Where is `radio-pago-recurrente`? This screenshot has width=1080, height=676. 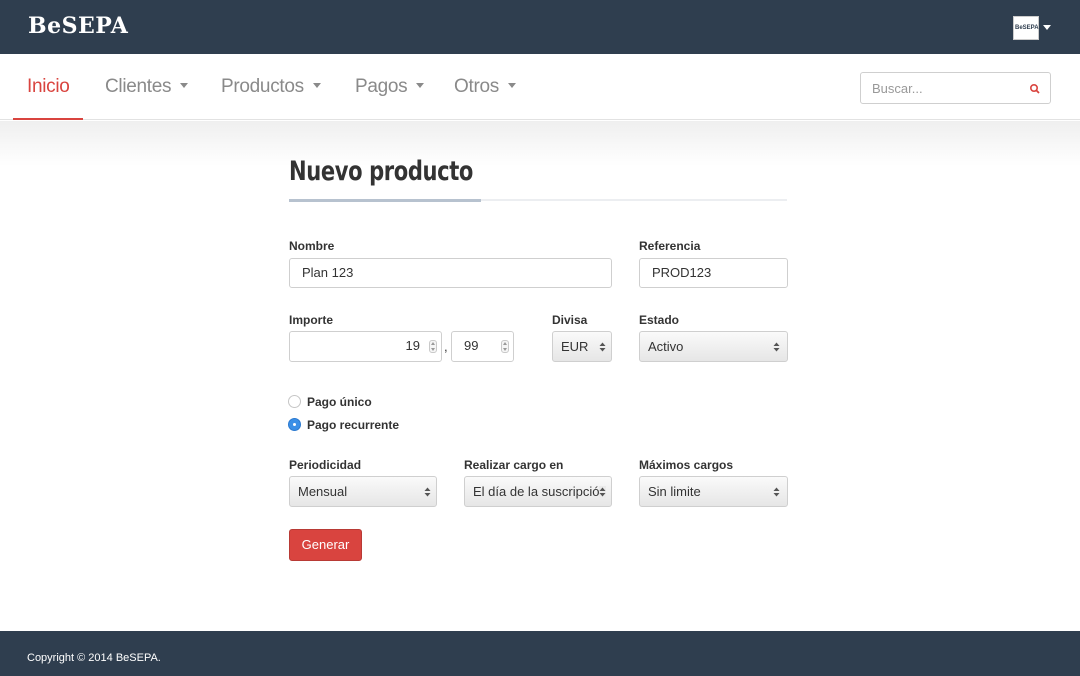
radio-pago-recurrente is located at coordinates (294, 424).